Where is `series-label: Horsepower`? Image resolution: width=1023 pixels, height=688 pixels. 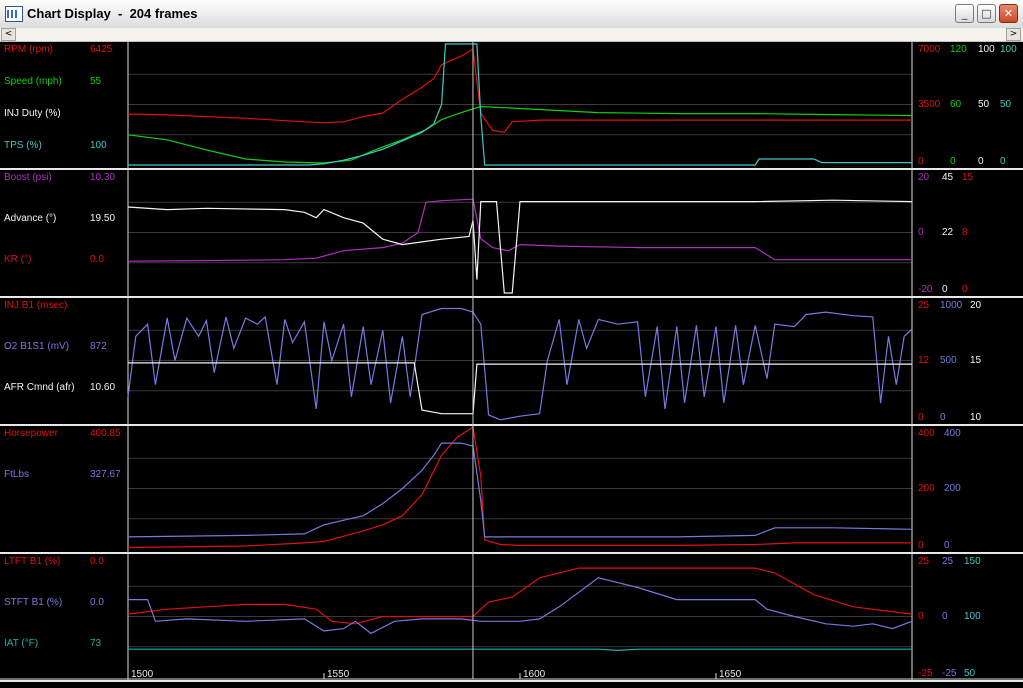
series-label: Horsepower is located at coordinates (31, 433).